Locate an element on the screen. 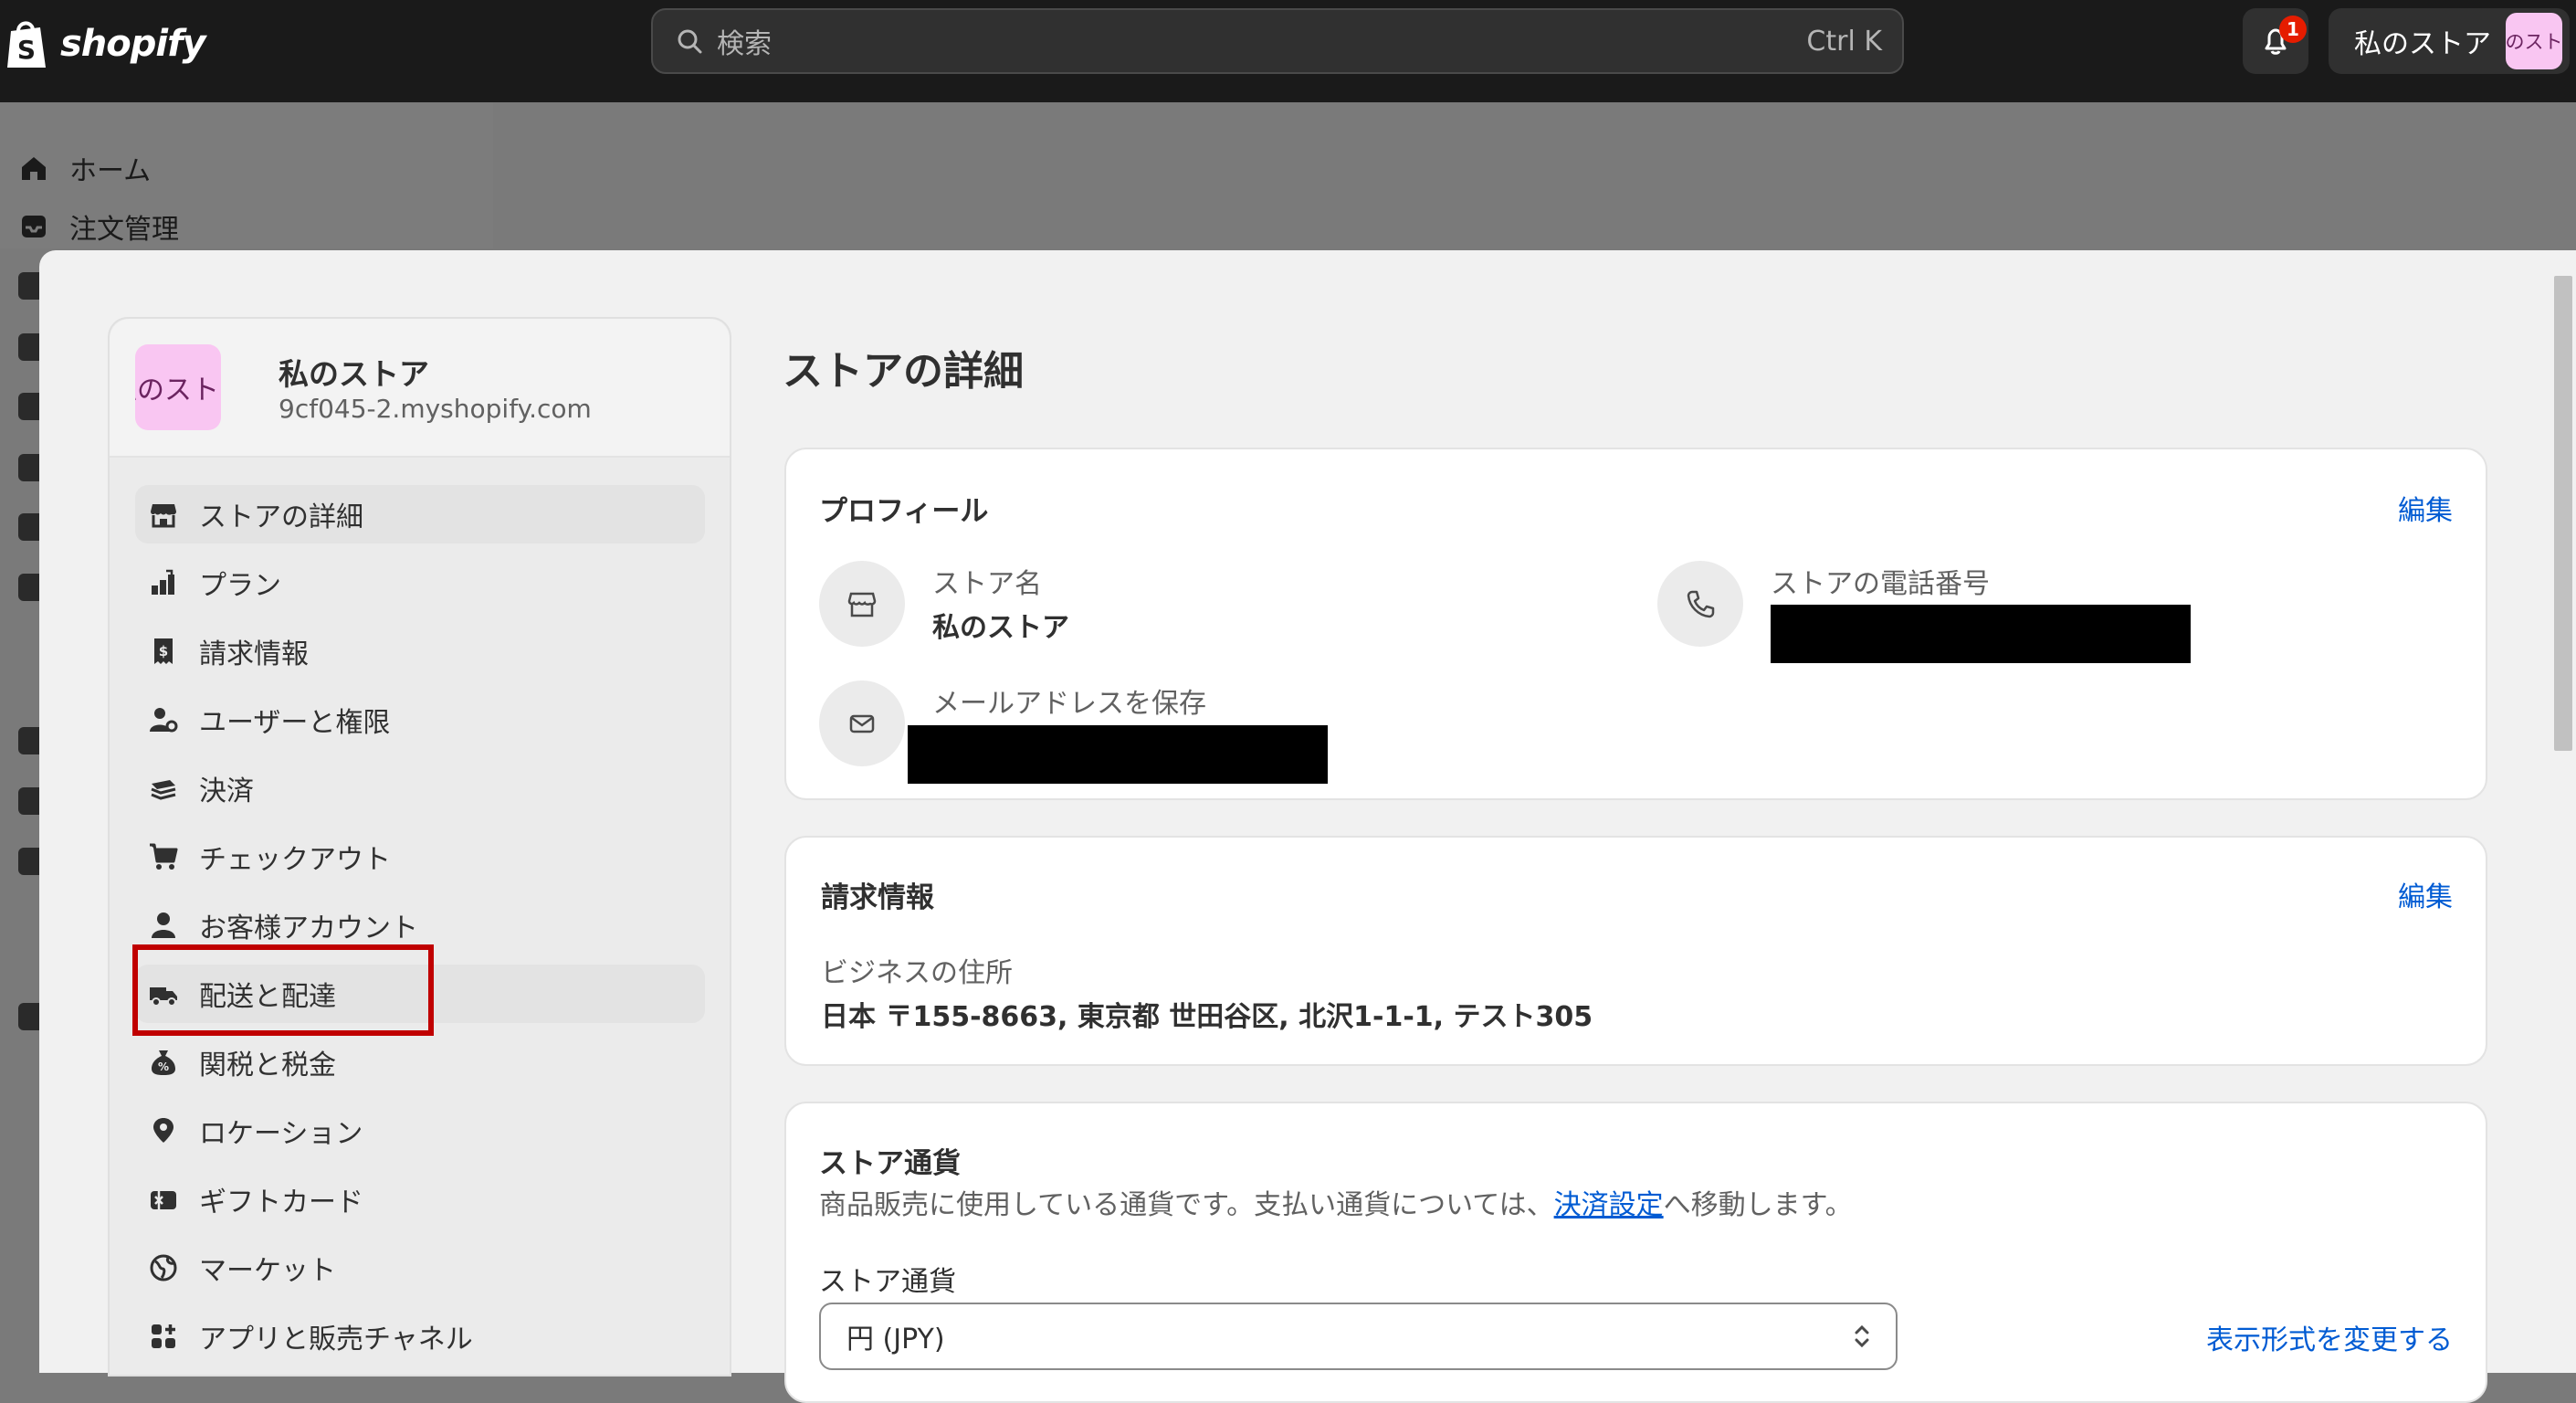 This screenshot has width=2576, height=1403. settings-nav-label: 決済 is located at coordinates (226, 791).